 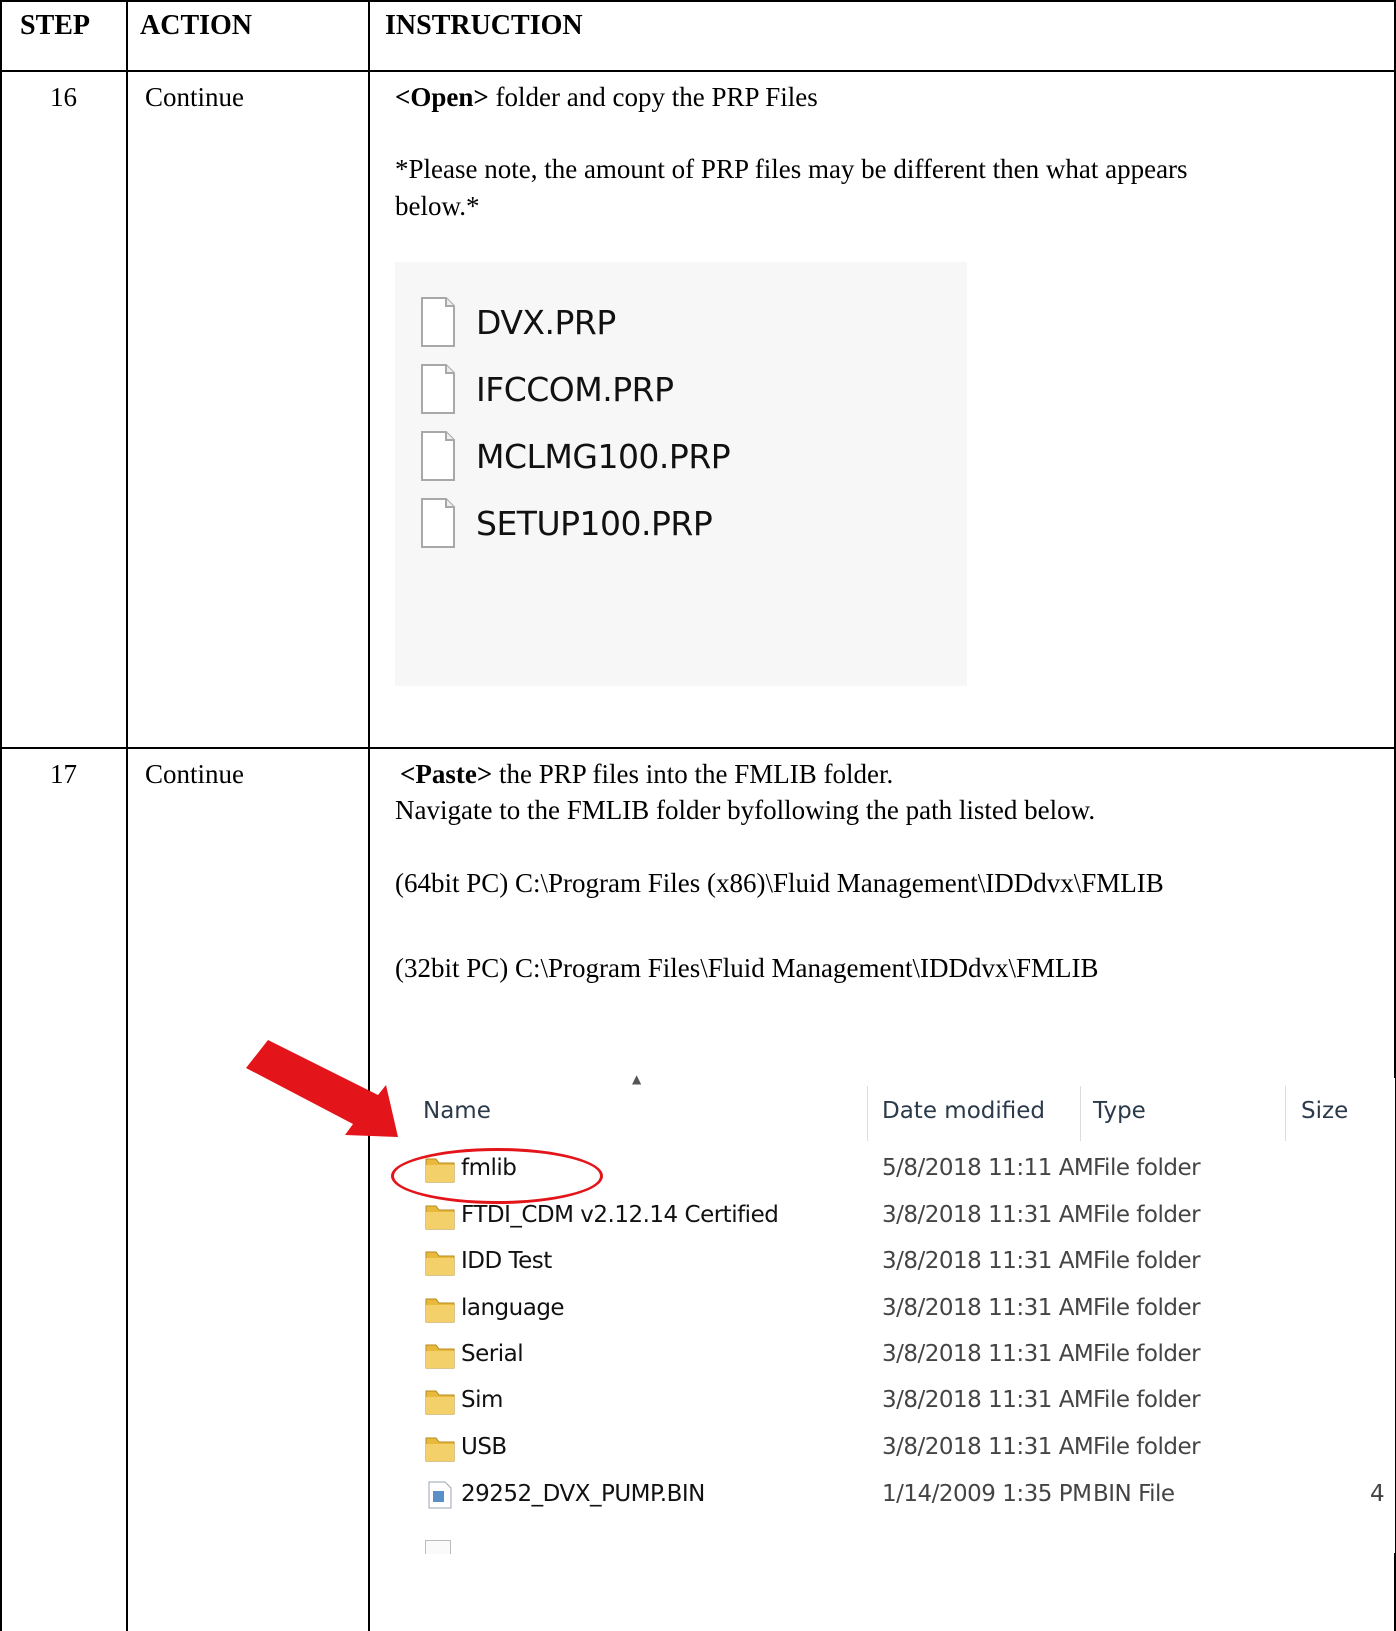 What do you see at coordinates (603, 456) in the screenshot?
I see `prp-file-name: MCLMG100.PRP` at bounding box center [603, 456].